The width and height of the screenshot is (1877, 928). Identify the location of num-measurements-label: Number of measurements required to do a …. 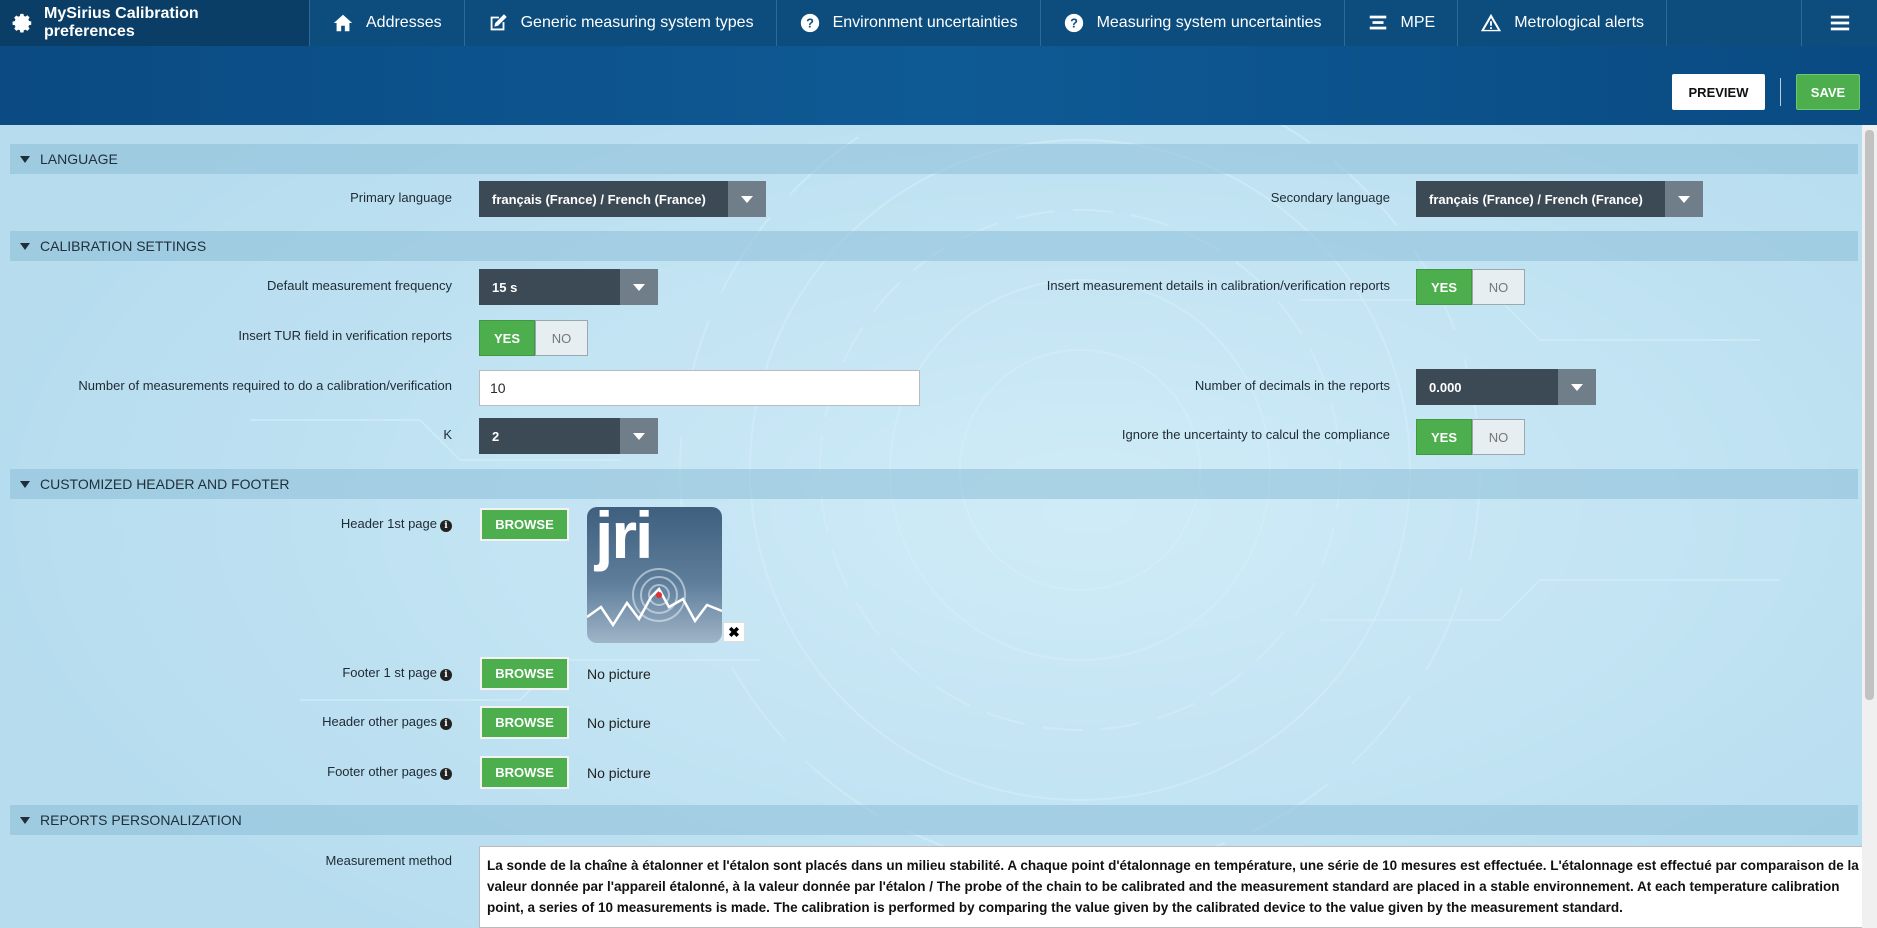
(265, 385).